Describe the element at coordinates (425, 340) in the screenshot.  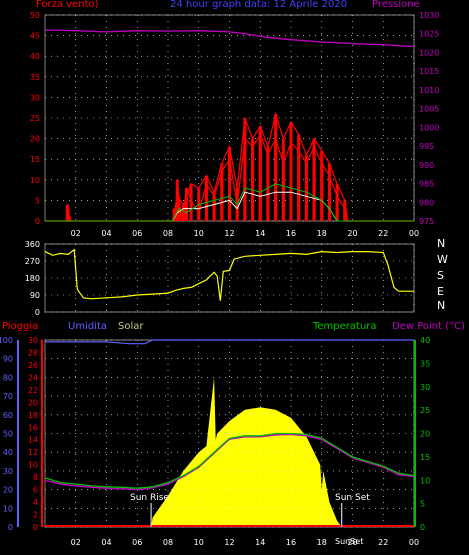
I see `temperature-tick-label: 40` at that location.